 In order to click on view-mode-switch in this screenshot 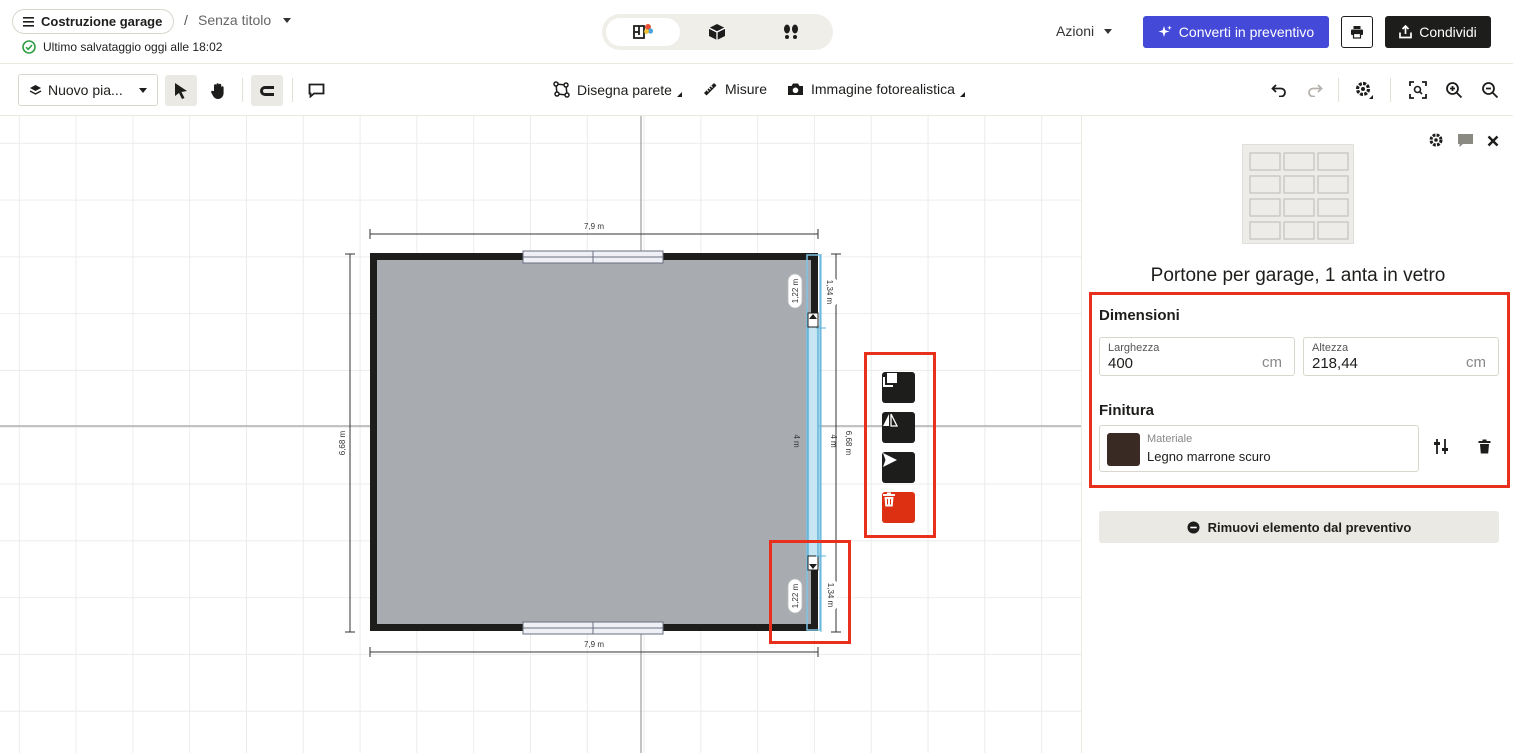, I will do `click(717, 32)`.